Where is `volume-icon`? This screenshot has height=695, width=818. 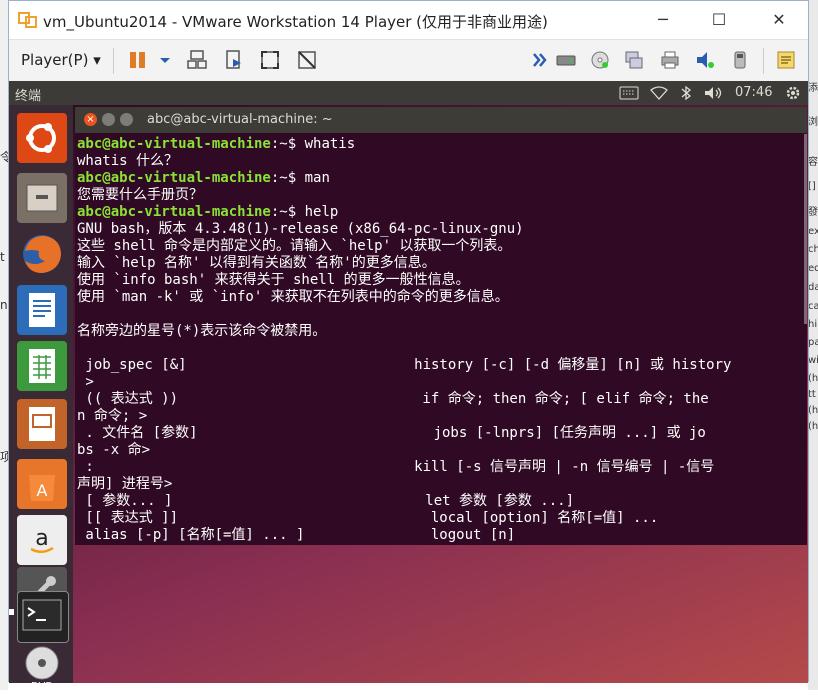 volume-icon is located at coordinates (714, 93).